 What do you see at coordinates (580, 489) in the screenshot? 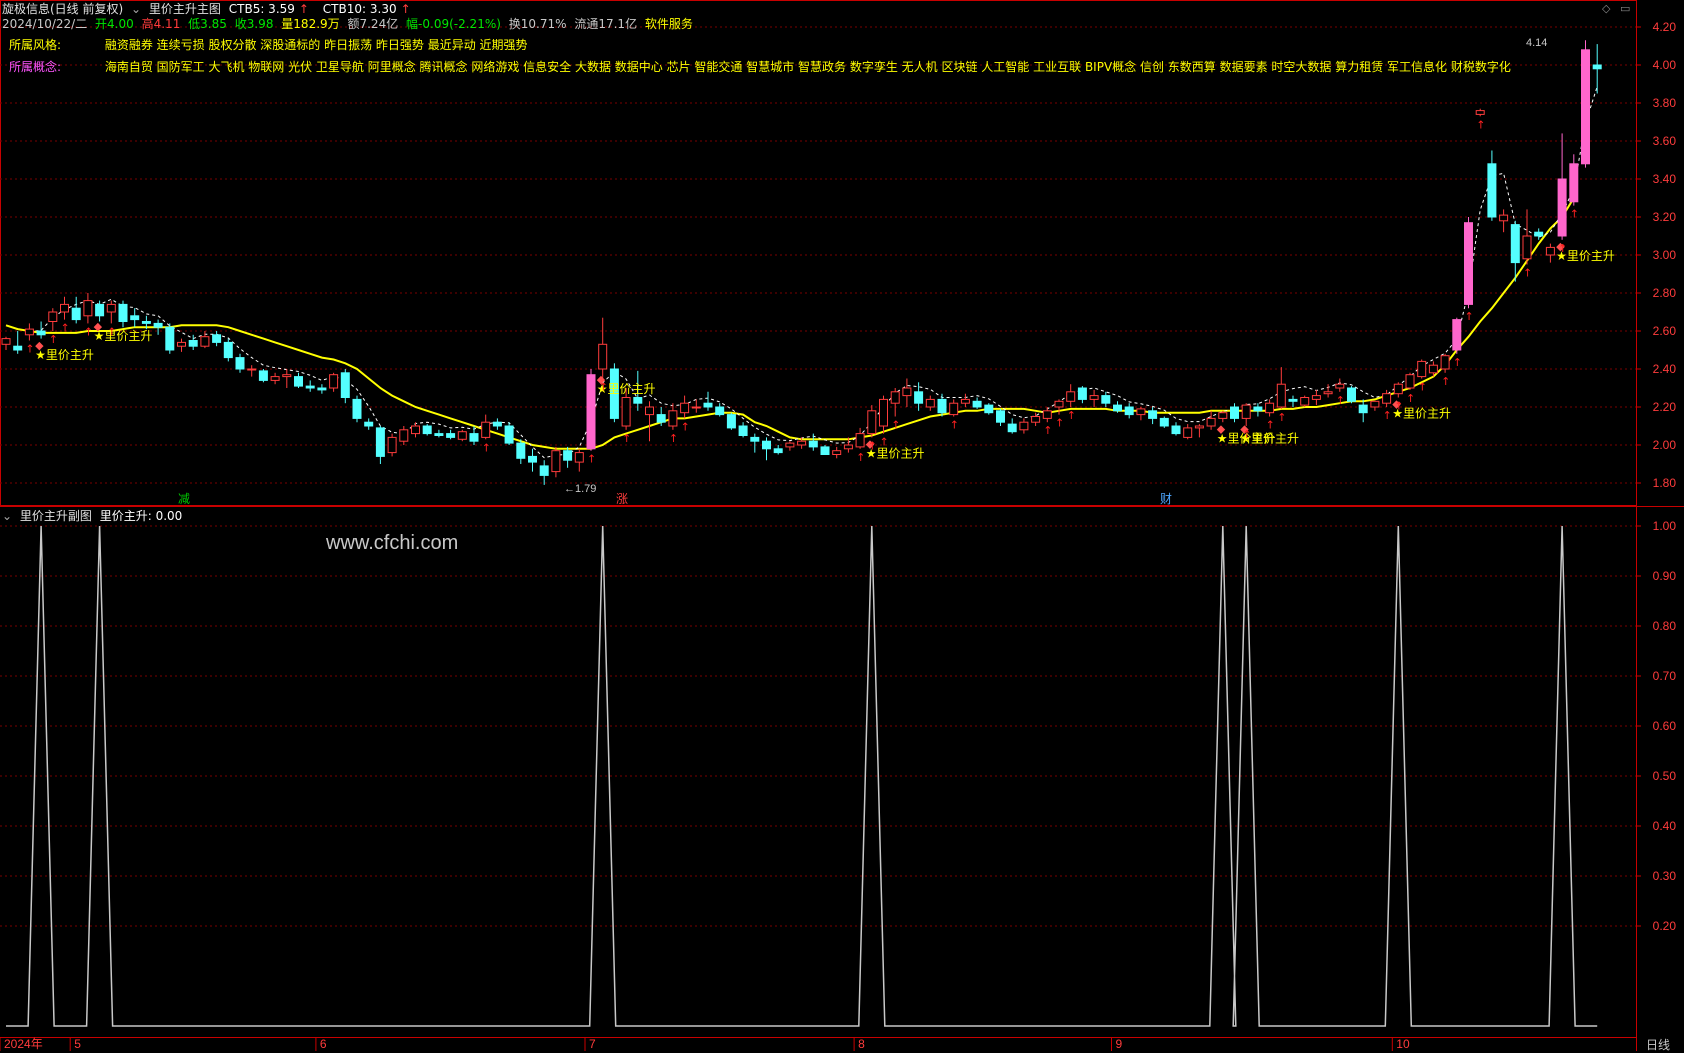
I see `low-label: ←1.79` at bounding box center [580, 489].